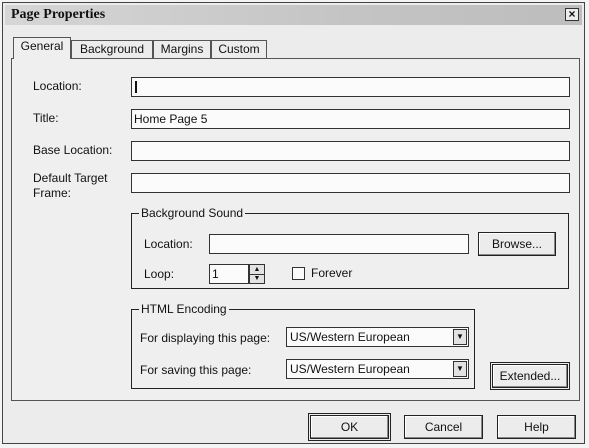 The image size is (589, 448). I want to click on loop-label: Loop:, so click(159, 274).